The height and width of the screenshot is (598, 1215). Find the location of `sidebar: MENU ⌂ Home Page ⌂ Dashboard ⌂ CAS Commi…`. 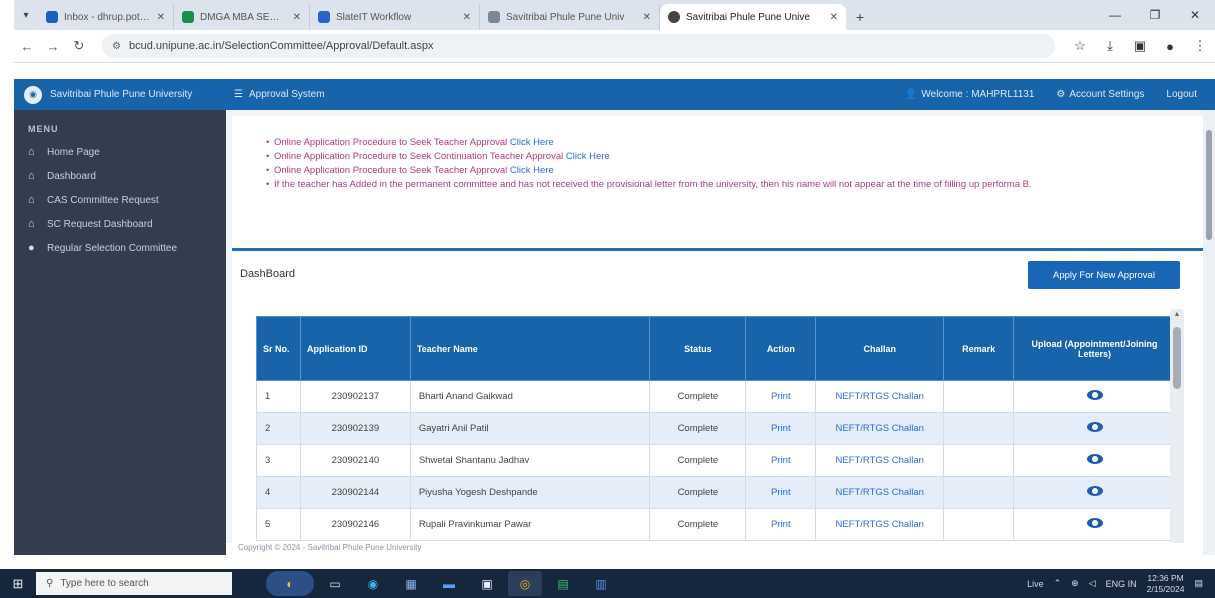

sidebar: MENU ⌂ Home Page ⌂ Dashboard ⌂ CAS Commi… is located at coordinates (120, 332).